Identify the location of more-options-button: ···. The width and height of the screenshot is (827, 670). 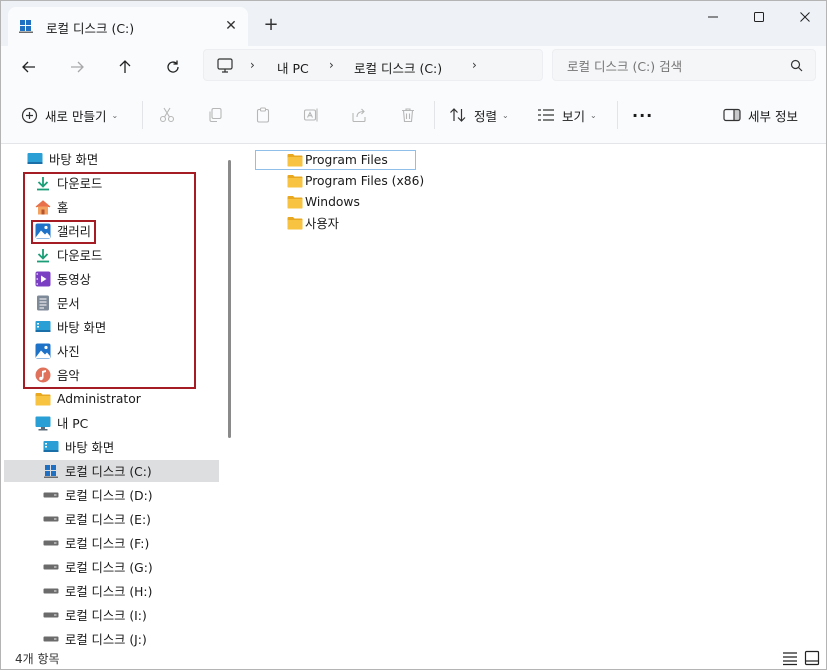
(642, 115).